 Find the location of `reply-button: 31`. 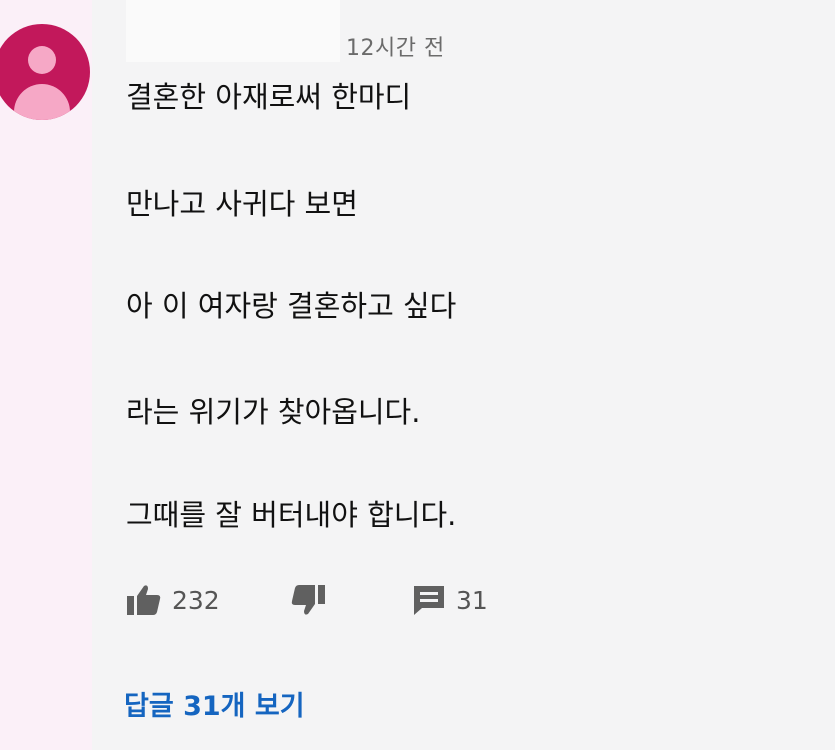

reply-button: 31 is located at coordinates (450, 600).